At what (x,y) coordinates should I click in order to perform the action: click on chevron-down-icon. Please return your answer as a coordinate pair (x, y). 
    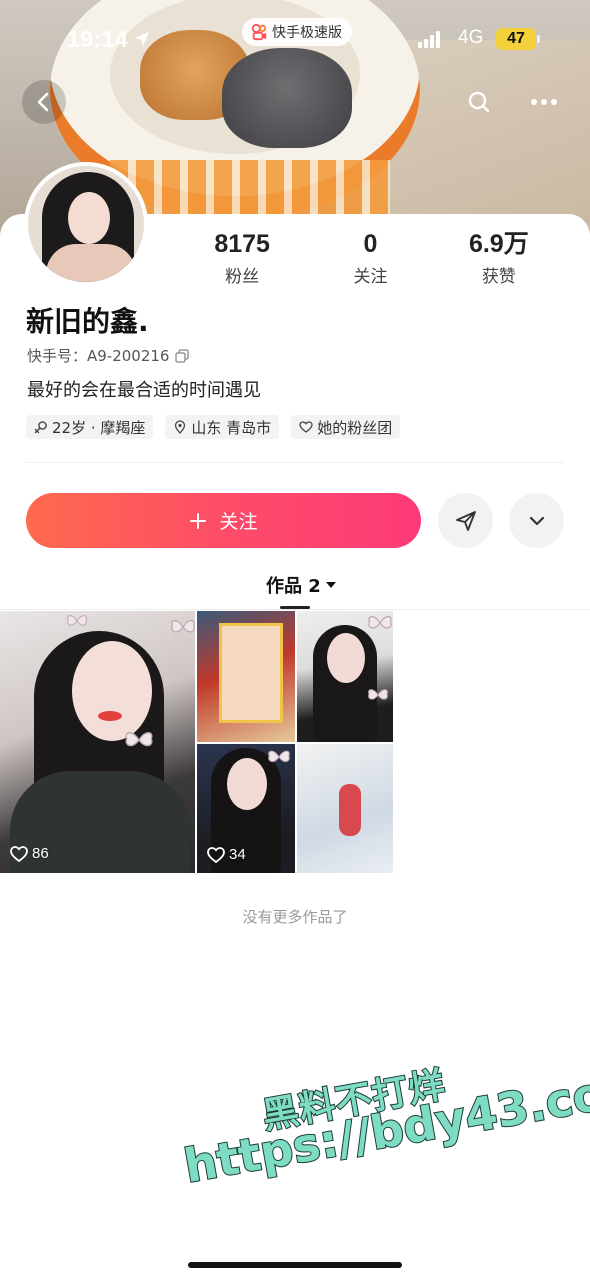
    Looking at the image, I should click on (536, 520).